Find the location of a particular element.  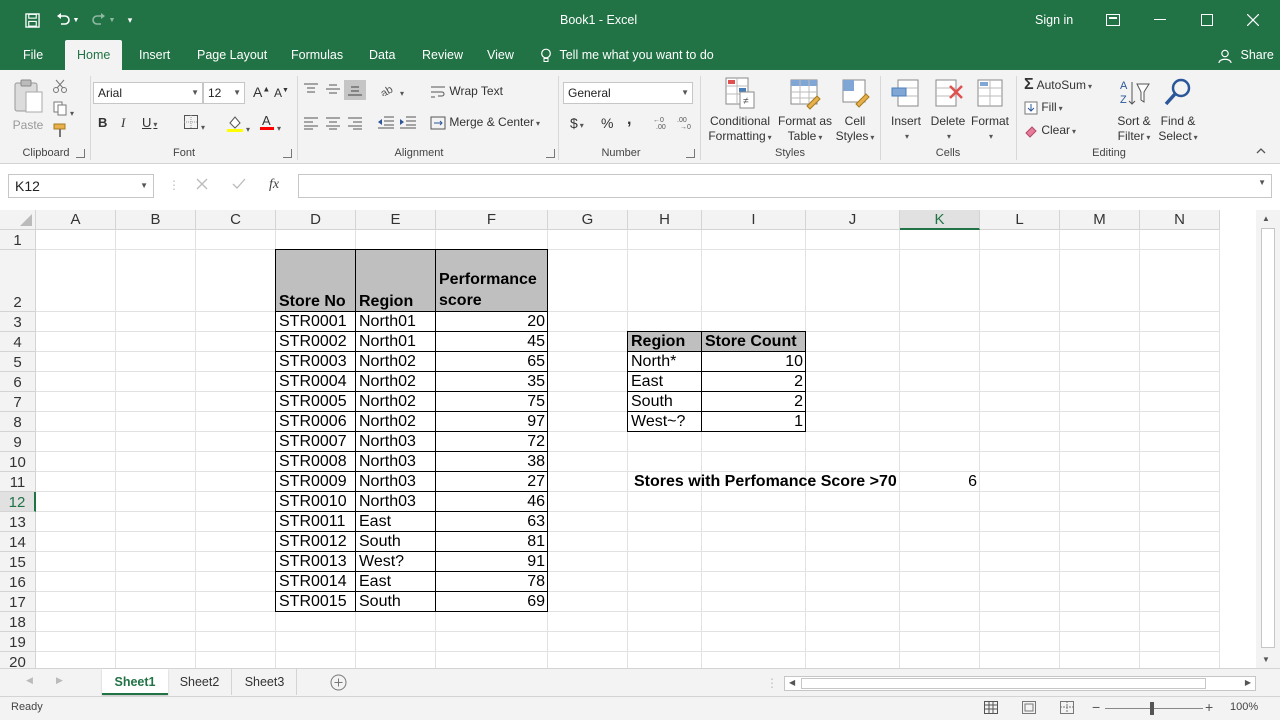

align-left-icon is located at coordinates (311, 124).